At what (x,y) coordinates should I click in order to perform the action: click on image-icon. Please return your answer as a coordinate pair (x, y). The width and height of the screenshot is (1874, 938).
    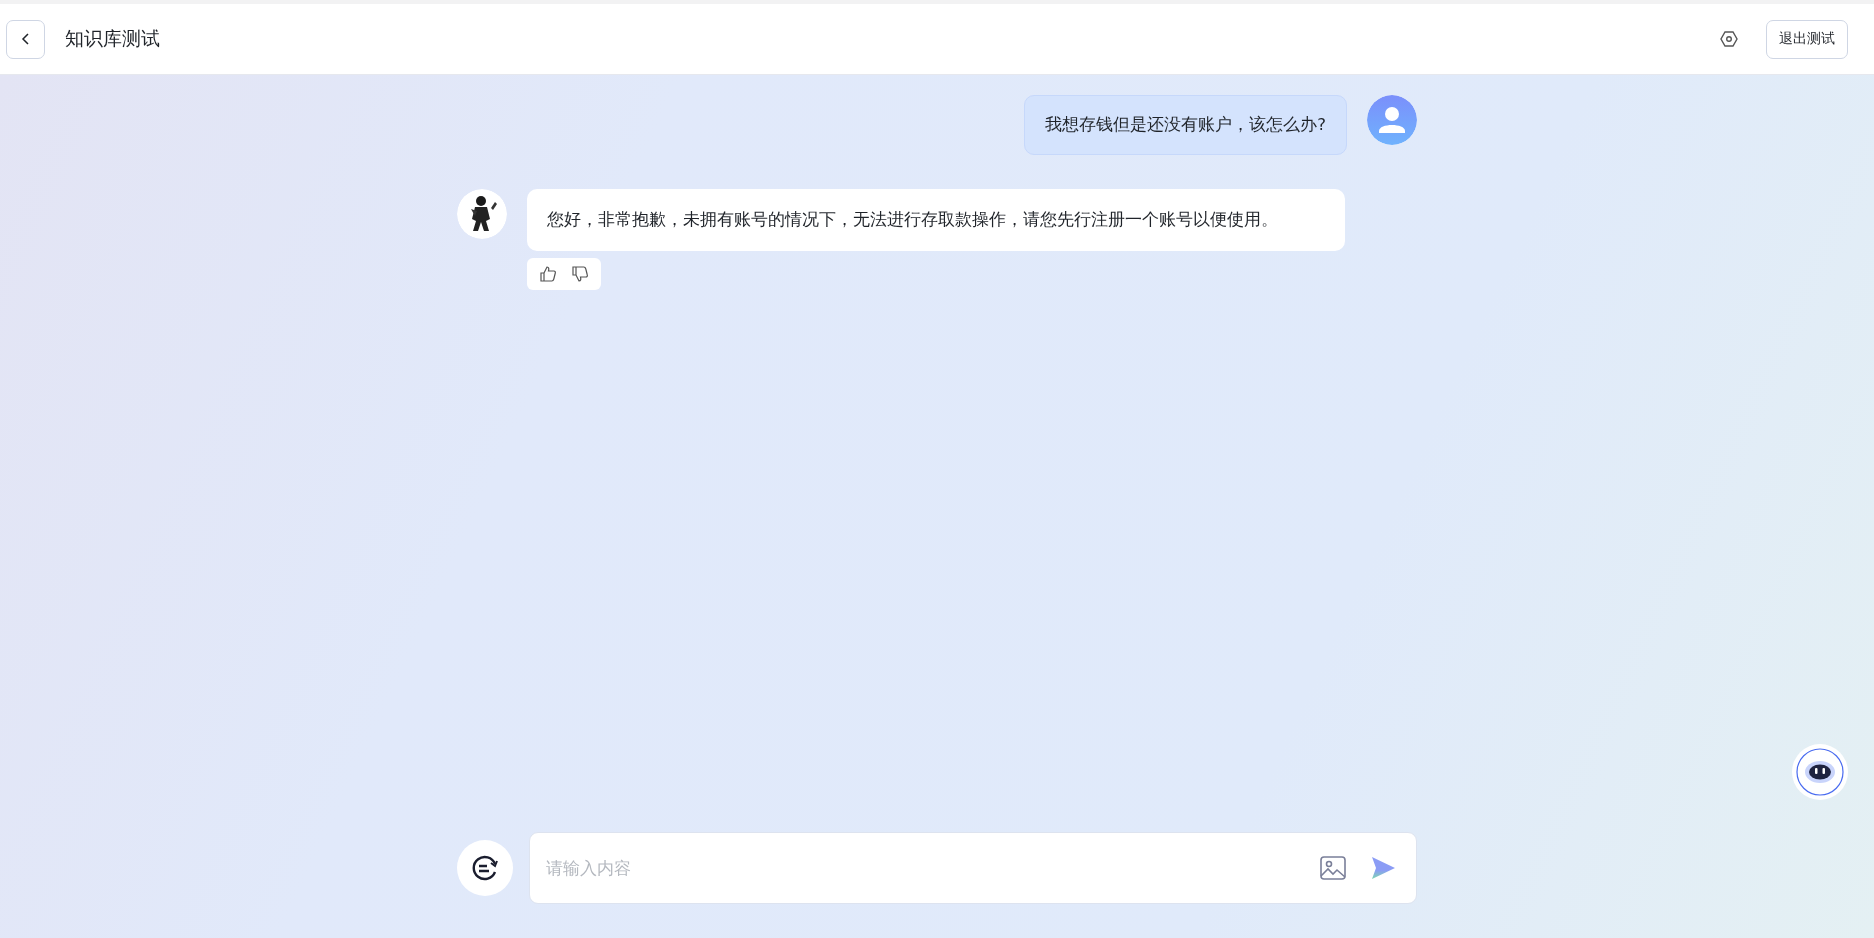
    Looking at the image, I should click on (1333, 868).